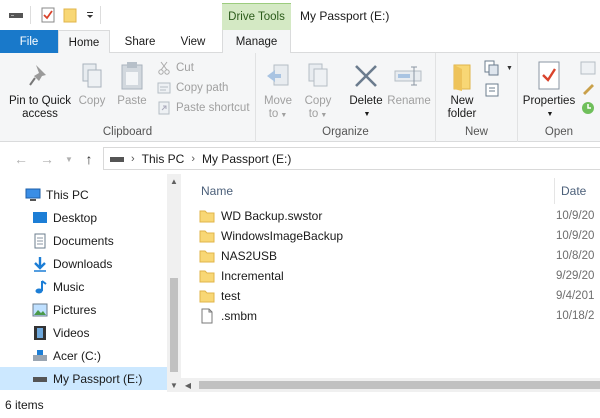  I want to click on move-to-dropdown-icon: ▼, so click(284, 115).